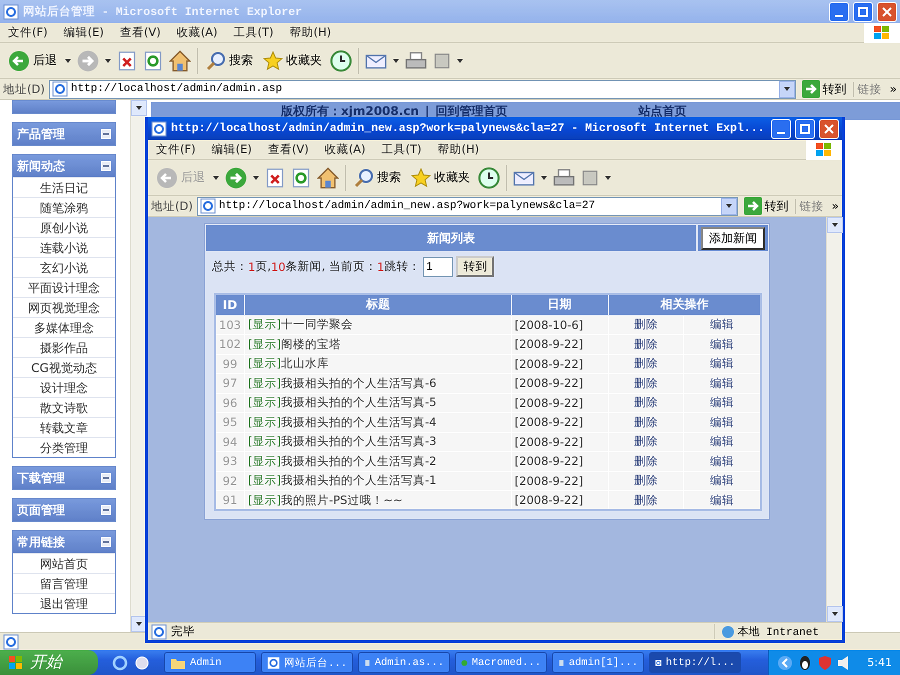 Image resolution: width=900 pixels, height=675 pixels. I want to click on back-button: 后退, so click(32, 61).